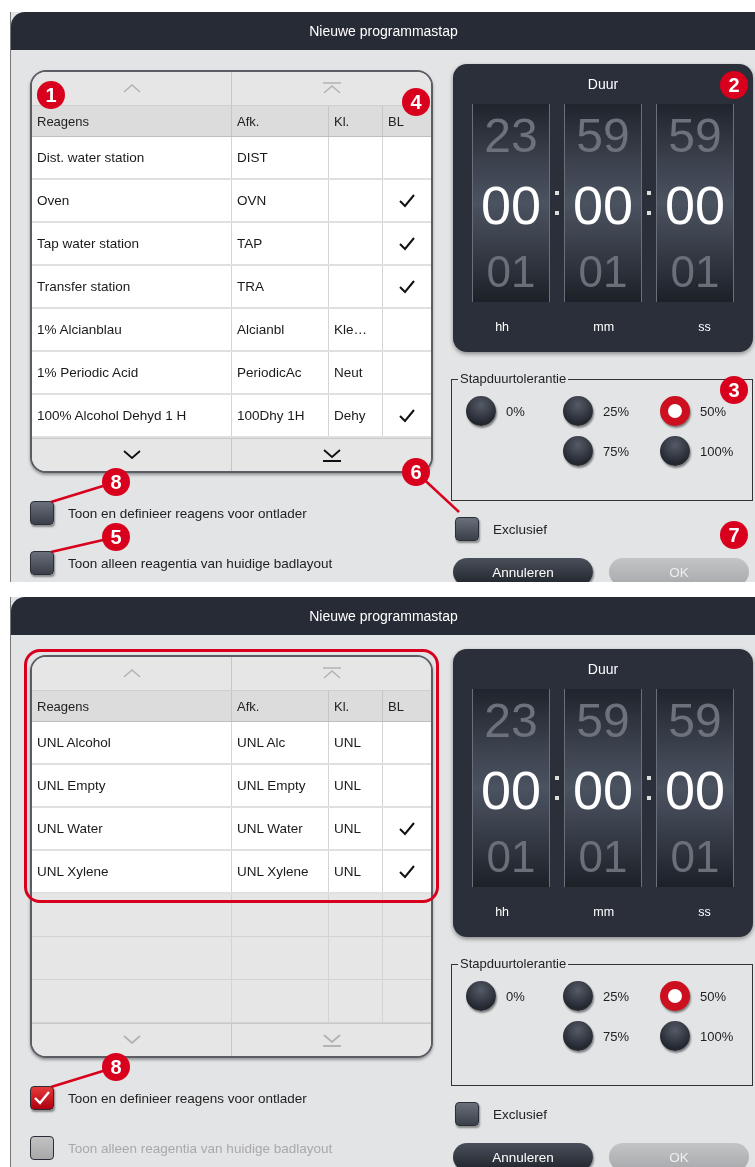 Image resolution: width=755 pixels, height=1167 pixels. What do you see at coordinates (74, 742) in the screenshot?
I see `table-cell: UNL Alcohol` at bounding box center [74, 742].